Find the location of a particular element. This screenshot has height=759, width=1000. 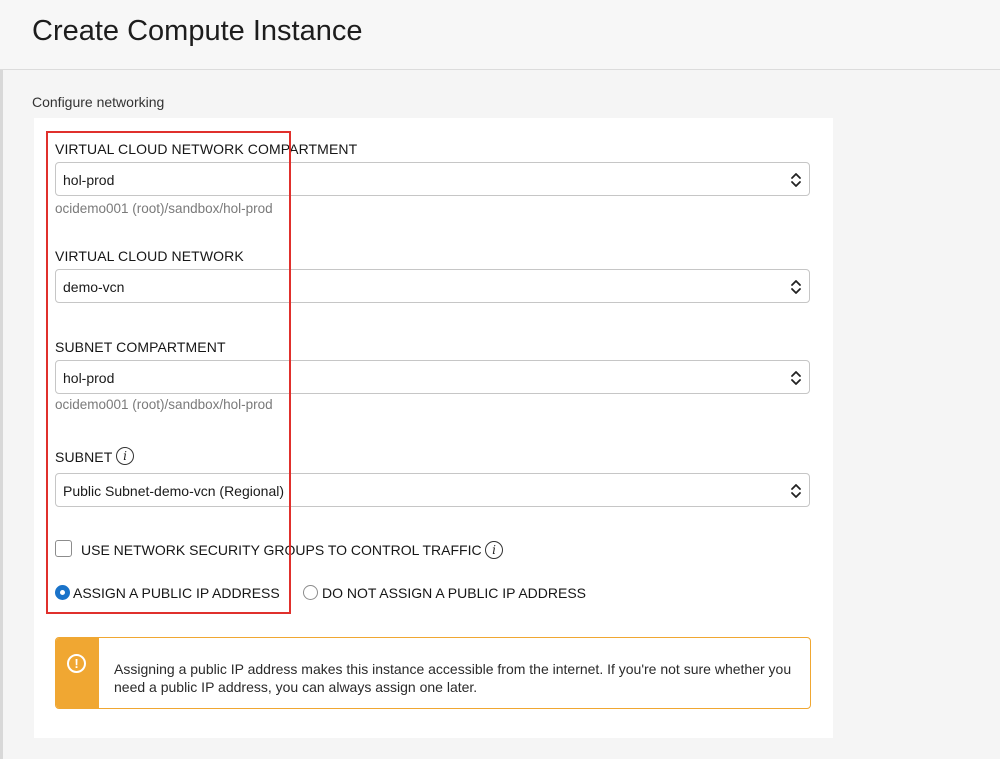

left-edge-strip is located at coordinates (1, 379).